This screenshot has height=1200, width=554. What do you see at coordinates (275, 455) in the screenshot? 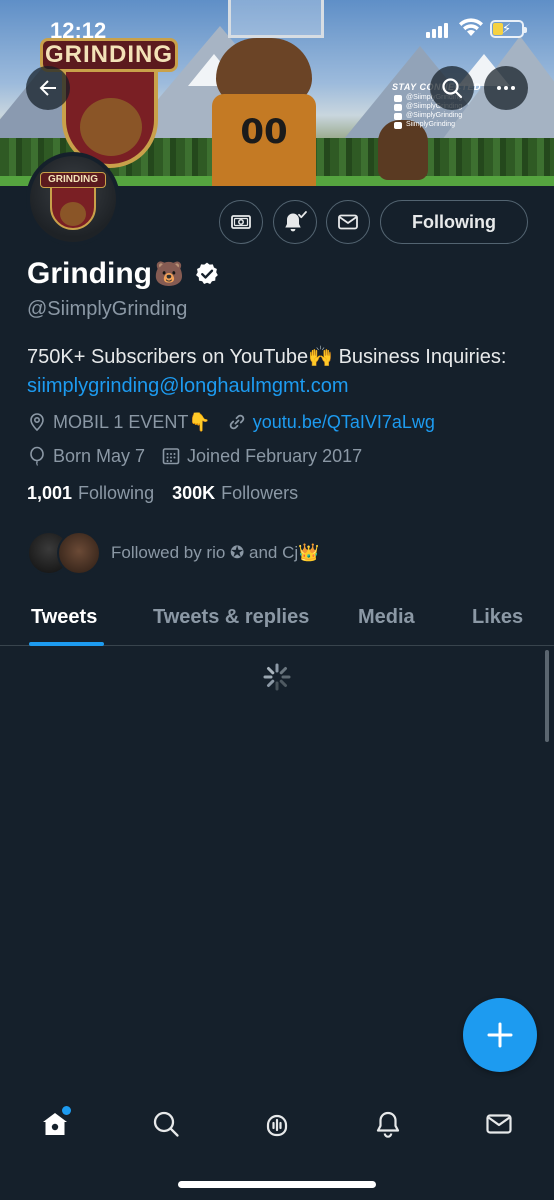
I see `join-date-text: Joined February 2017` at bounding box center [275, 455].